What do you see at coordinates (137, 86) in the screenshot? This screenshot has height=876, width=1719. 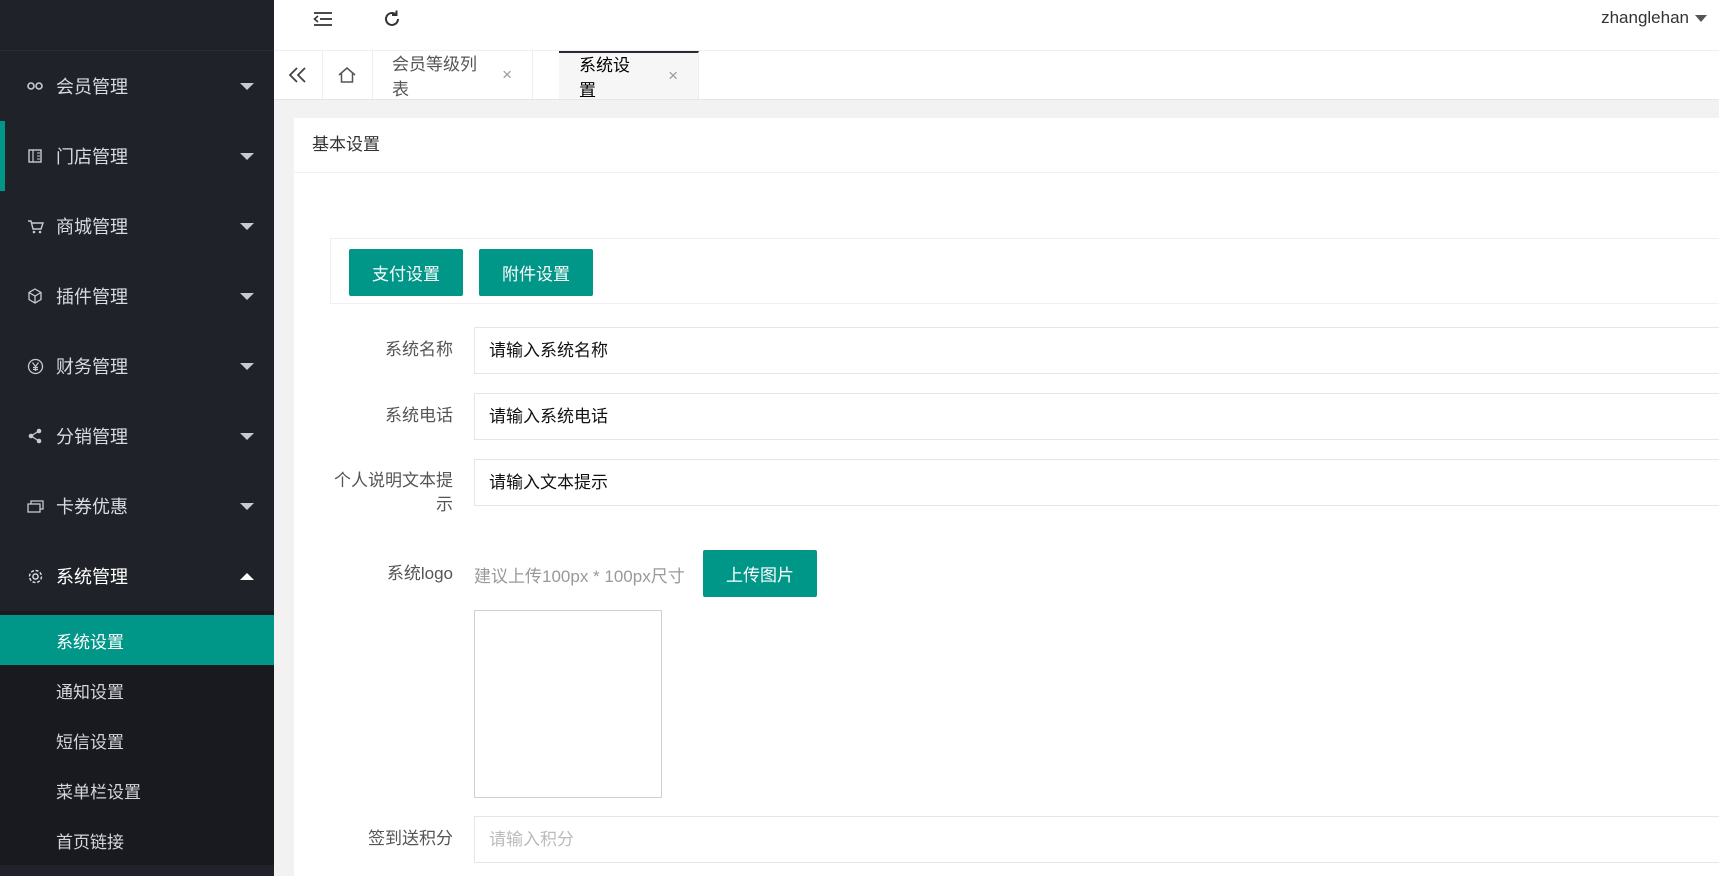 I see `sidebar-item-members: 会员管理` at bounding box center [137, 86].